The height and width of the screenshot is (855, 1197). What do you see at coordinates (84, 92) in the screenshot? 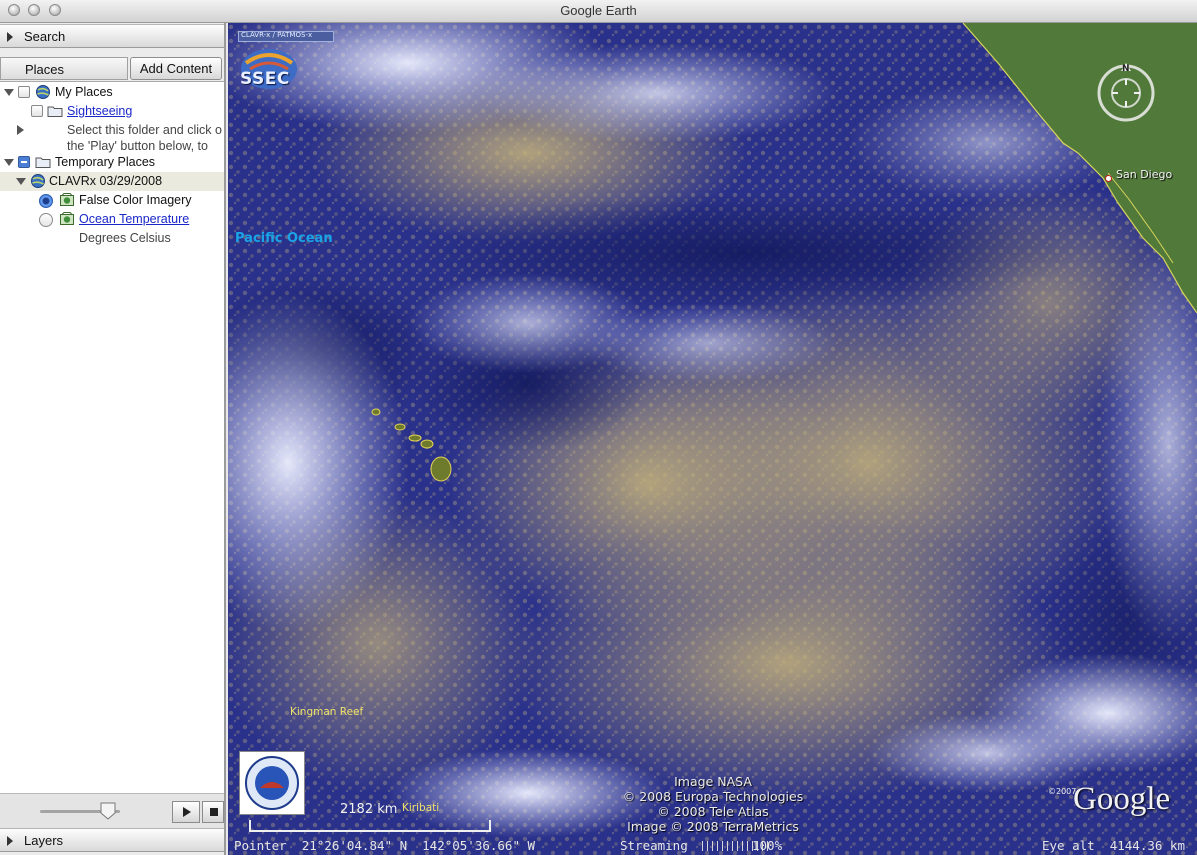
I see `tree-item-label: My Places` at bounding box center [84, 92].